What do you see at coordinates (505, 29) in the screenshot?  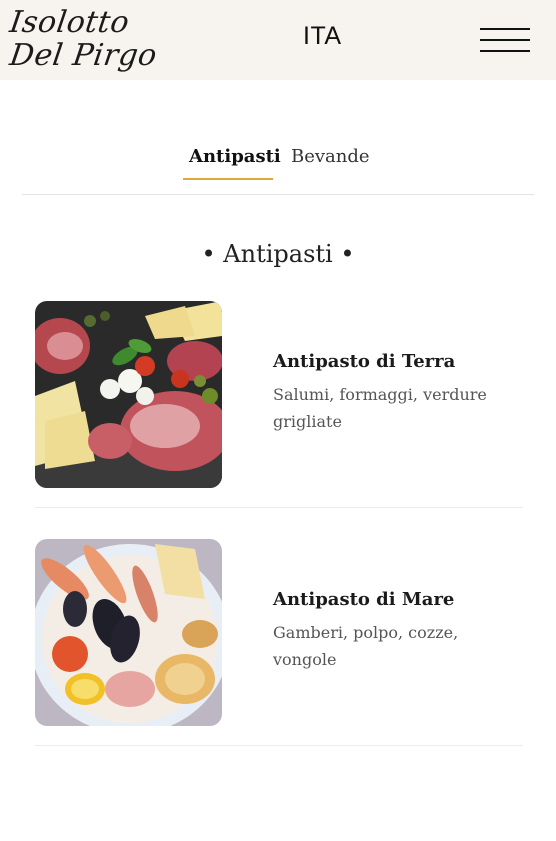 I see `menu-bar-top` at bounding box center [505, 29].